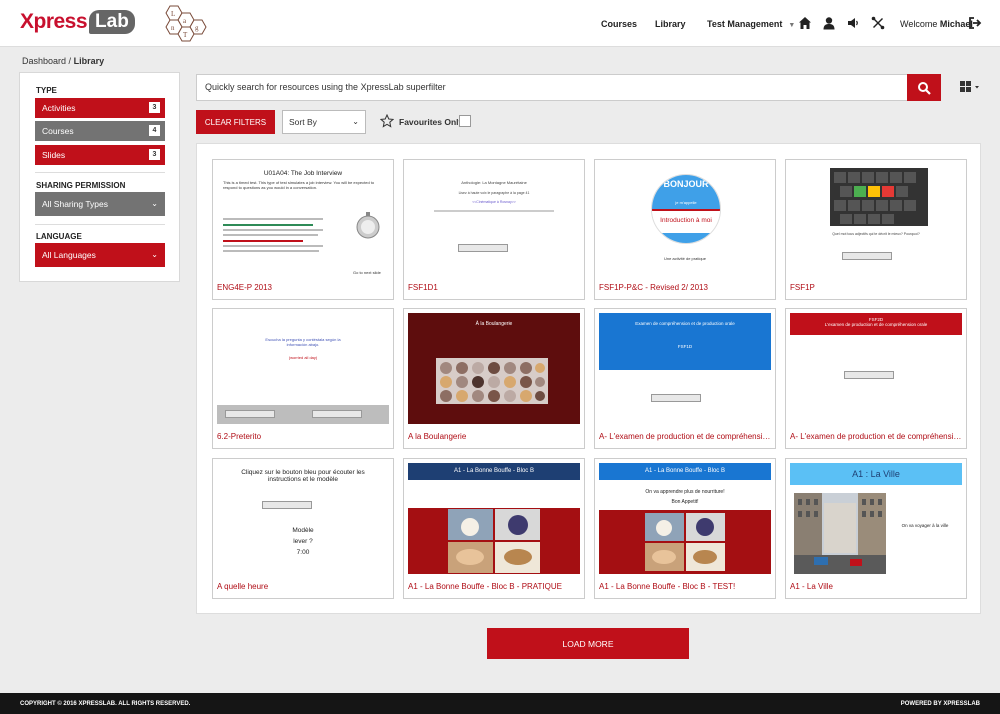  What do you see at coordinates (495, 436) in the screenshot?
I see `card-title: A la Boulangerie` at bounding box center [495, 436].